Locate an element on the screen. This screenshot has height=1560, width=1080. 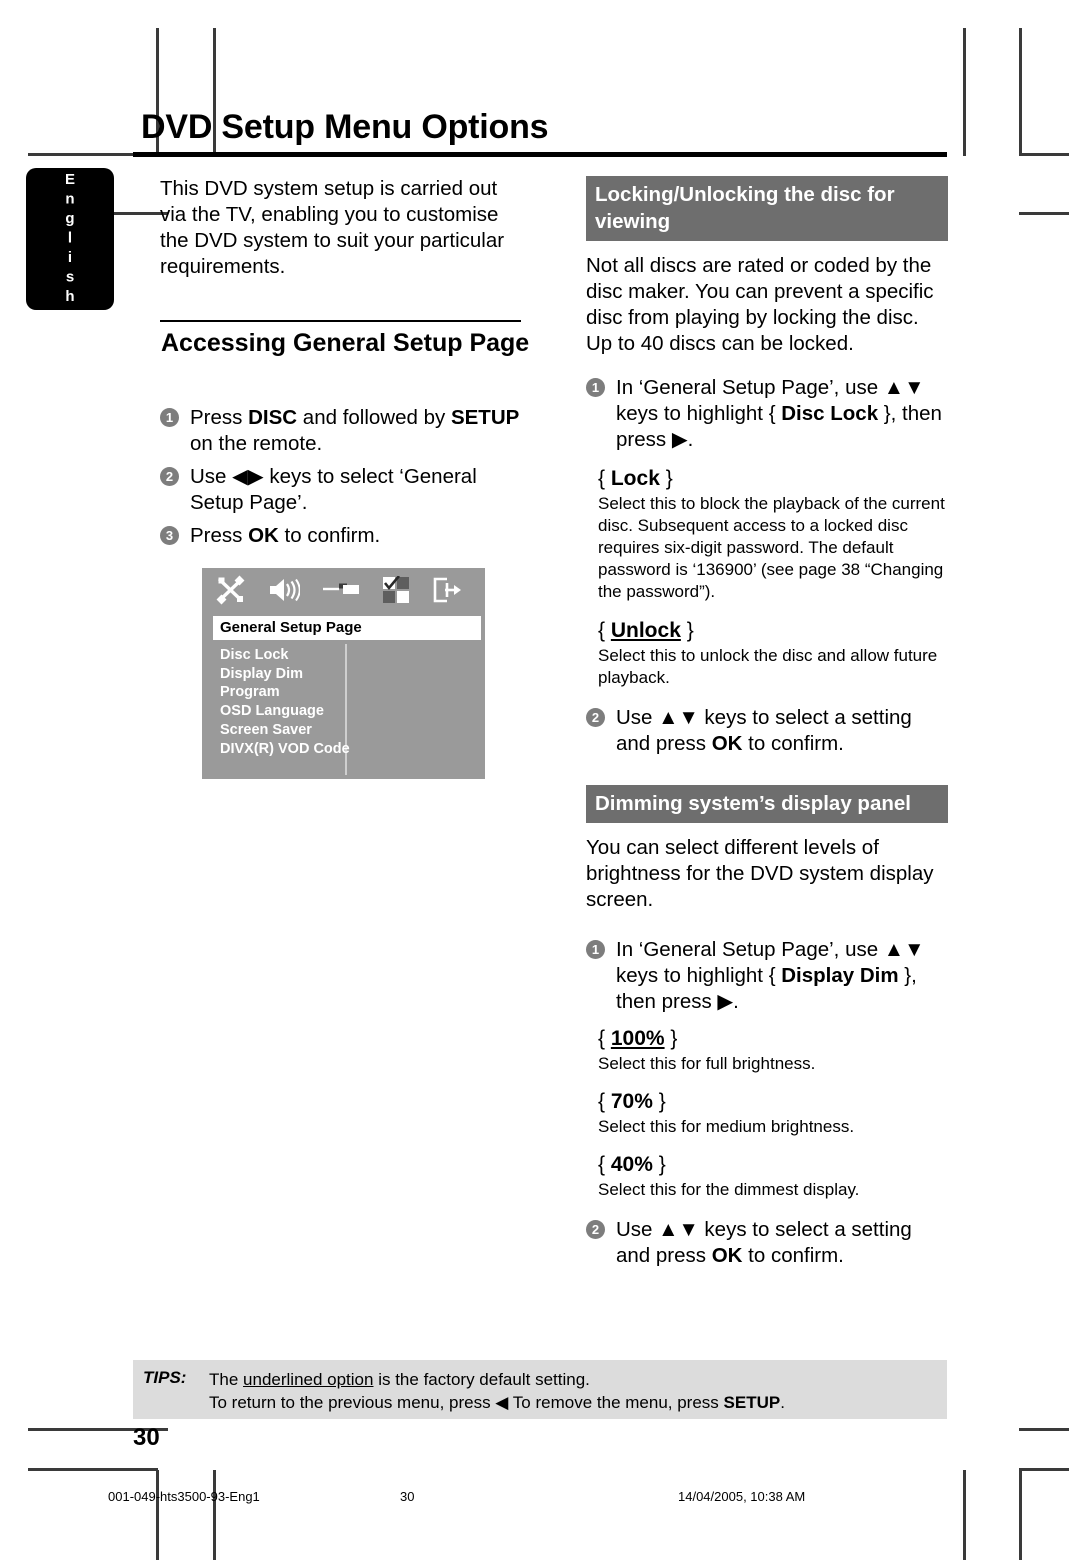
print-footer-file: 001-049-hts3500-93-Eng1 is located at coordinates (184, 1496).